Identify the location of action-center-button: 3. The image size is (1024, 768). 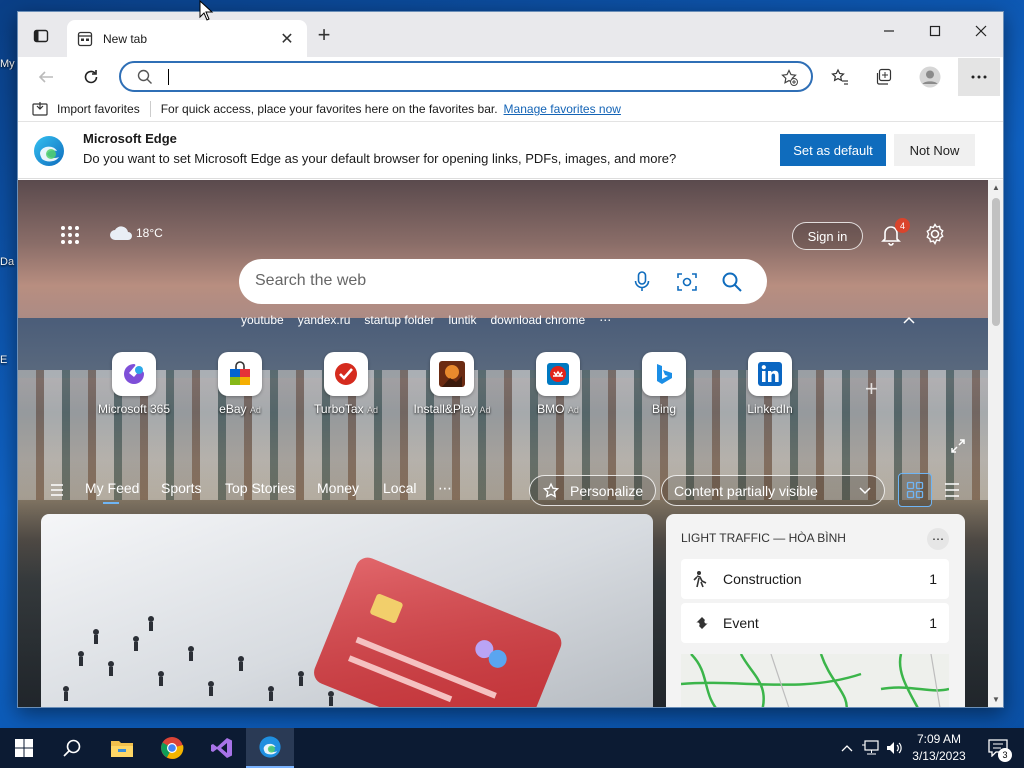
(998, 748).